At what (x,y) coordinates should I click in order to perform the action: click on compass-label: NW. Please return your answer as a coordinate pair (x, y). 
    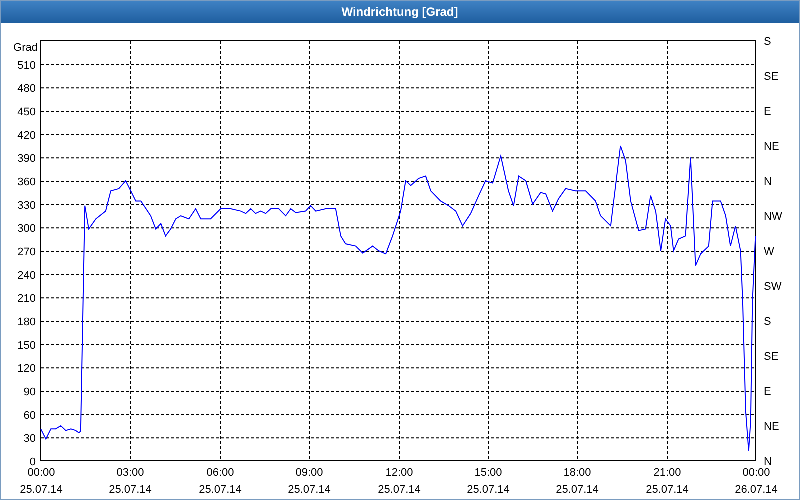
    Looking at the image, I should click on (773, 217).